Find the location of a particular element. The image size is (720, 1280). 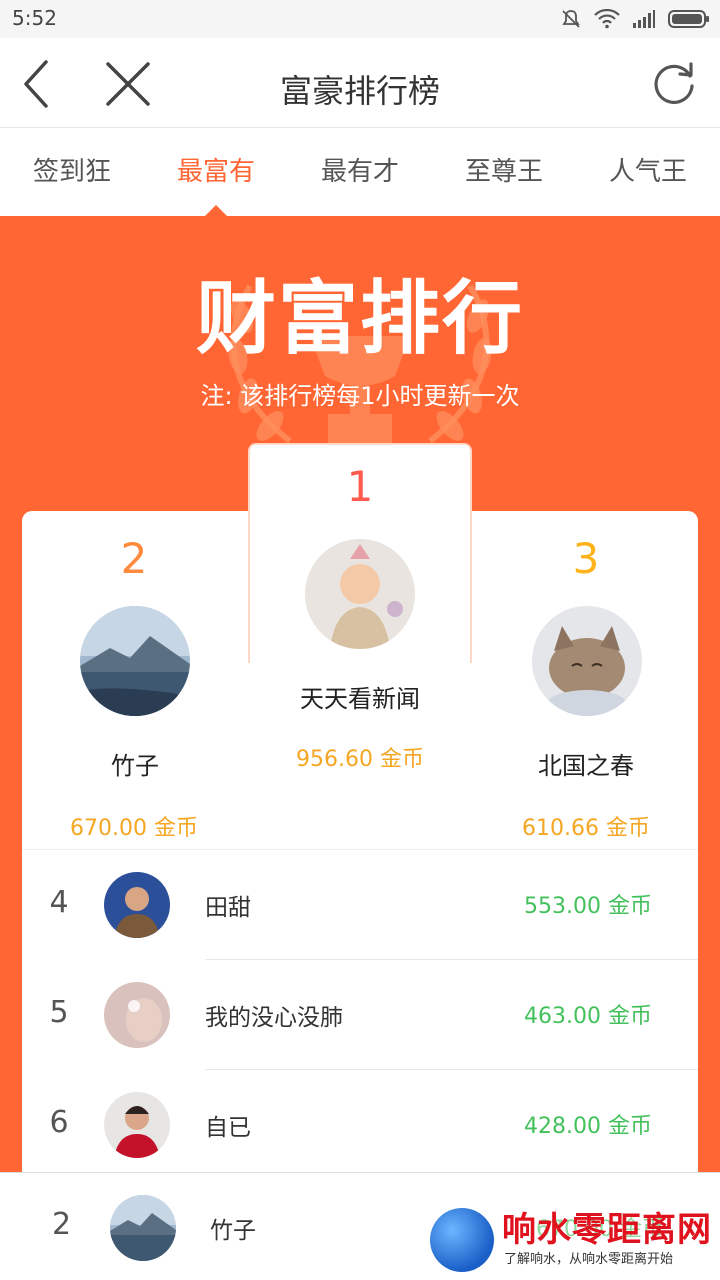

refresh-icon is located at coordinates (674, 83).